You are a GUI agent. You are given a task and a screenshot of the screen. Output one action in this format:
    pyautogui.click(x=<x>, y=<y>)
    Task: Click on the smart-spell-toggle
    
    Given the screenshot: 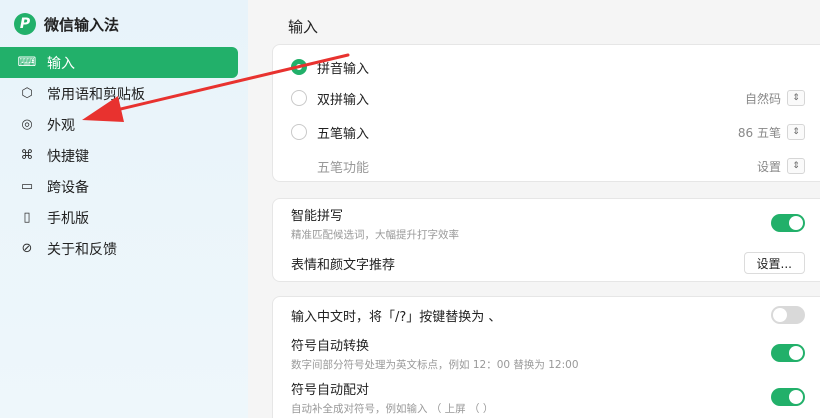 What is the action you would take?
    pyautogui.click(x=788, y=223)
    